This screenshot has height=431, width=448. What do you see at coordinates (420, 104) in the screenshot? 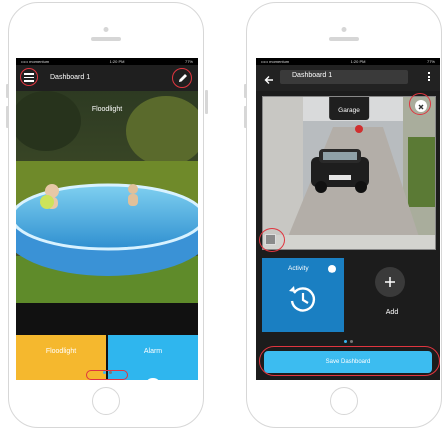
I see `highlight-remove-camera` at bounding box center [420, 104].